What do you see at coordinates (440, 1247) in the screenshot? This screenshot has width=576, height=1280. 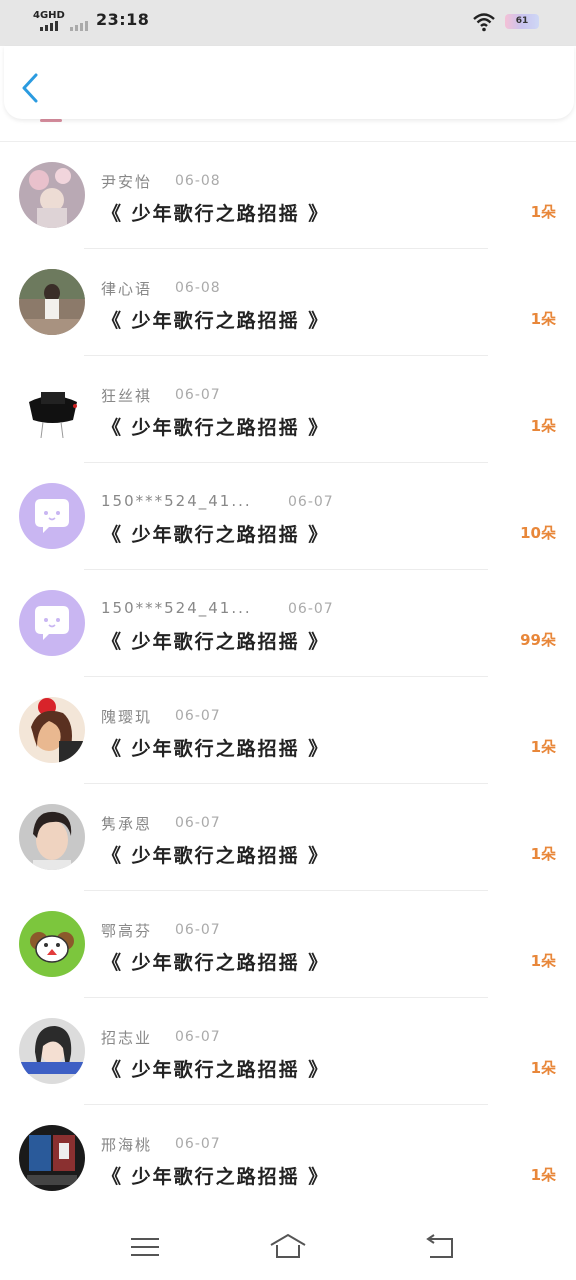 I see `return-icon` at bounding box center [440, 1247].